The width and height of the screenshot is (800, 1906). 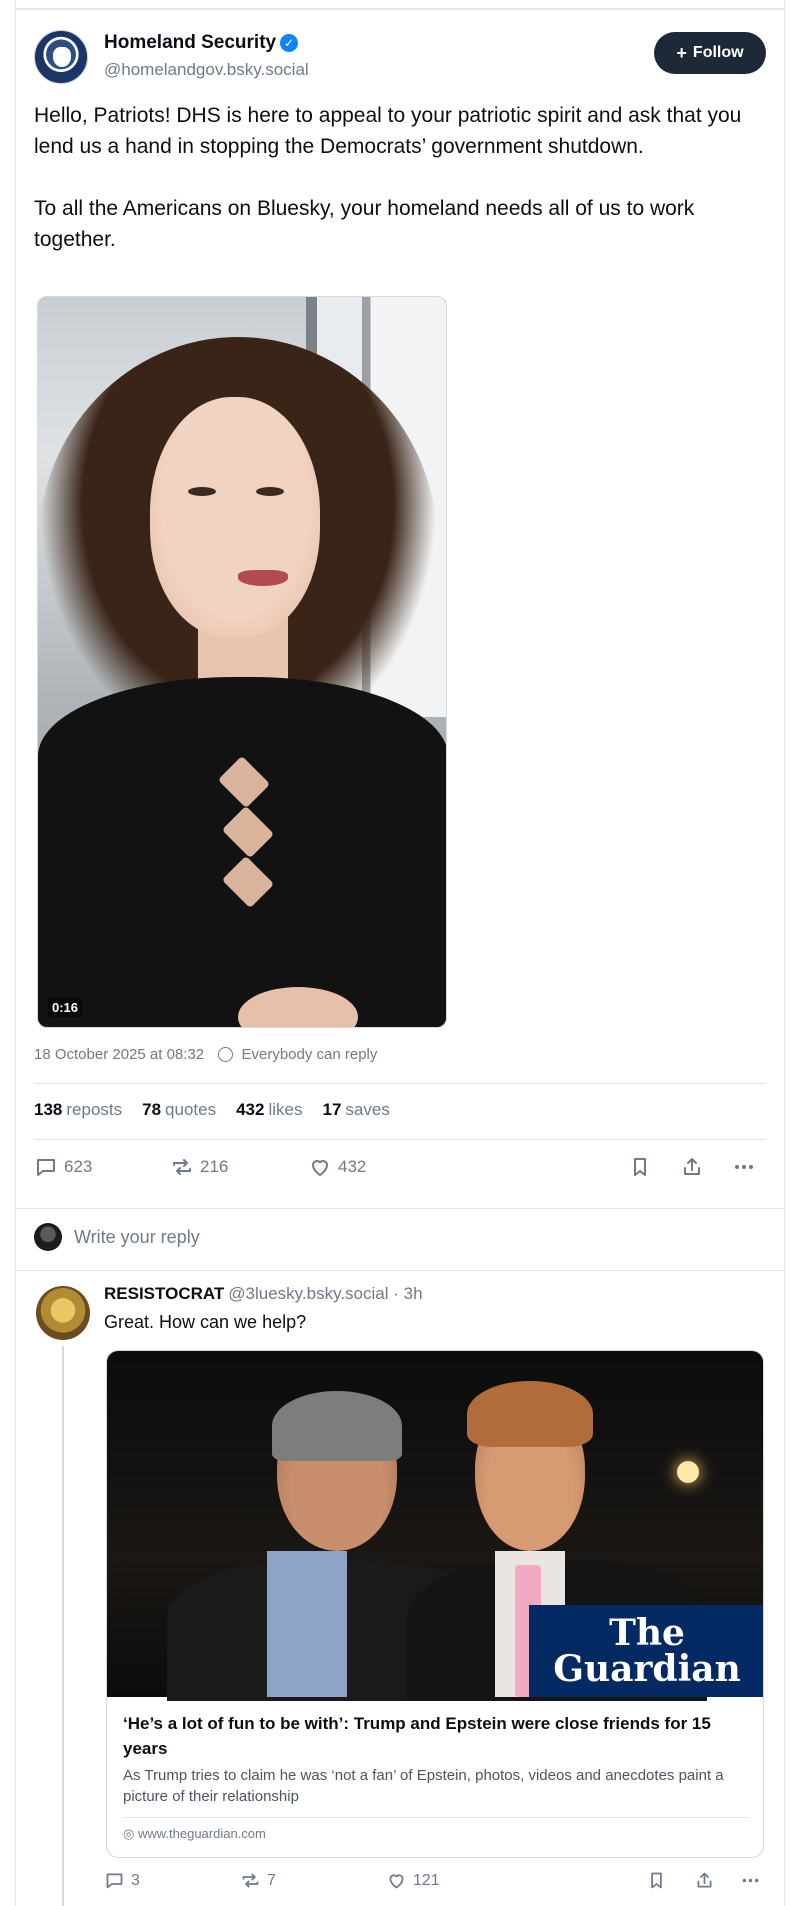 I want to click on author-name: Homeland Security ✓, so click(x=201, y=43).